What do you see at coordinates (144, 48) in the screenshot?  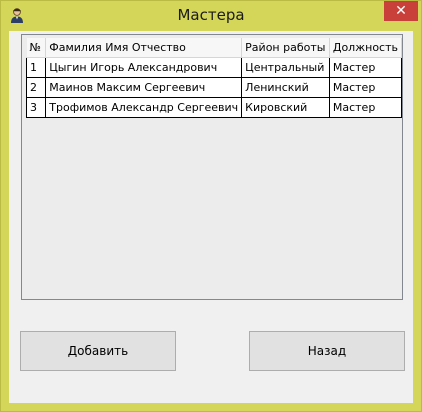 I see `column-header-name: Фамилия Имя Отчество` at bounding box center [144, 48].